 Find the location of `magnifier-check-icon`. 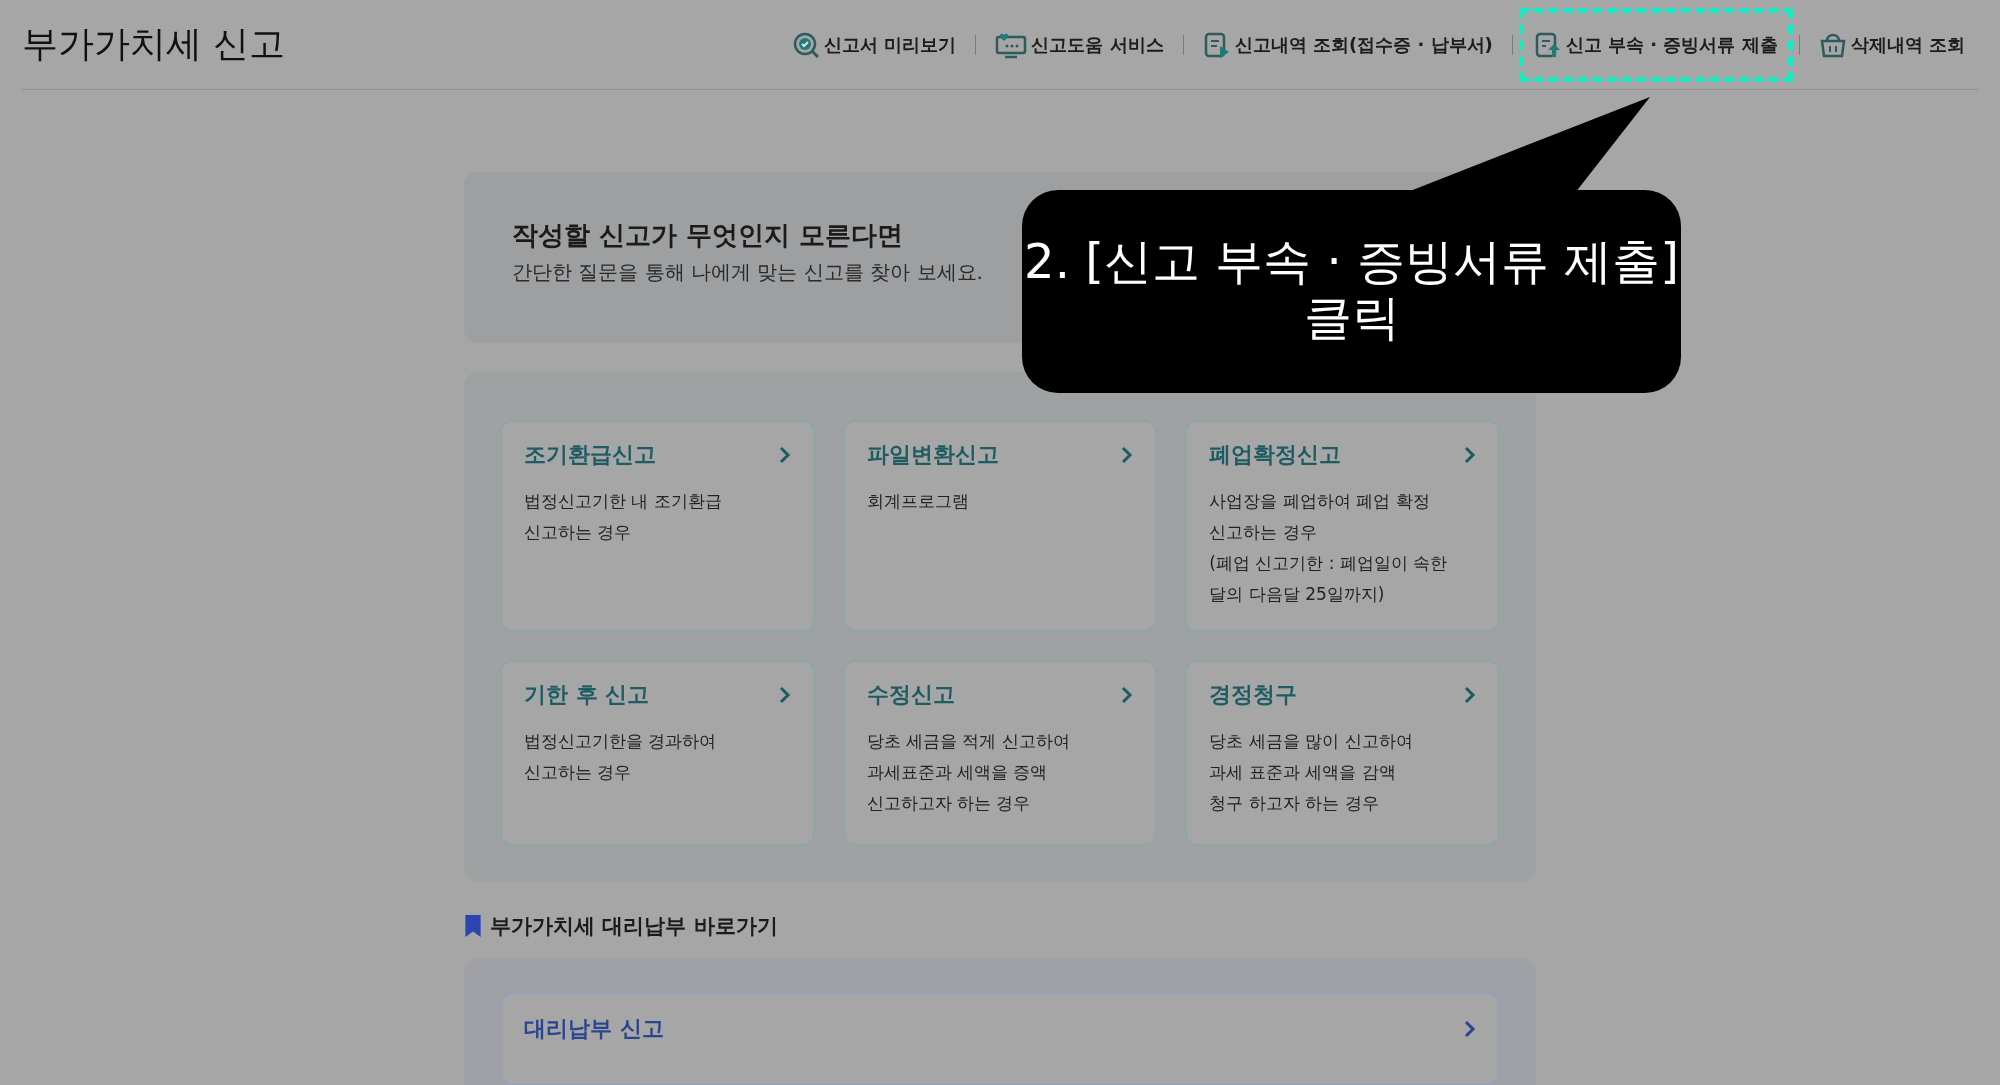

magnifier-check-icon is located at coordinates (806, 44).